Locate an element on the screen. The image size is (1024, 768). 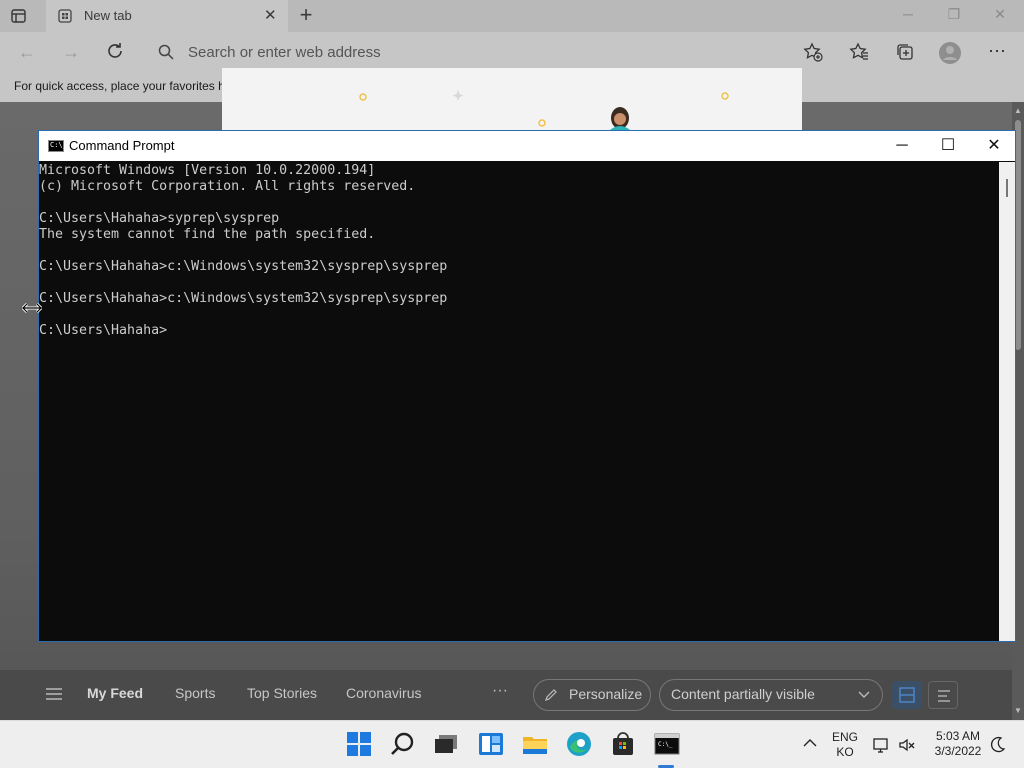
console-prompt: C:\Users\Hahaha> is located at coordinates (519, 331).